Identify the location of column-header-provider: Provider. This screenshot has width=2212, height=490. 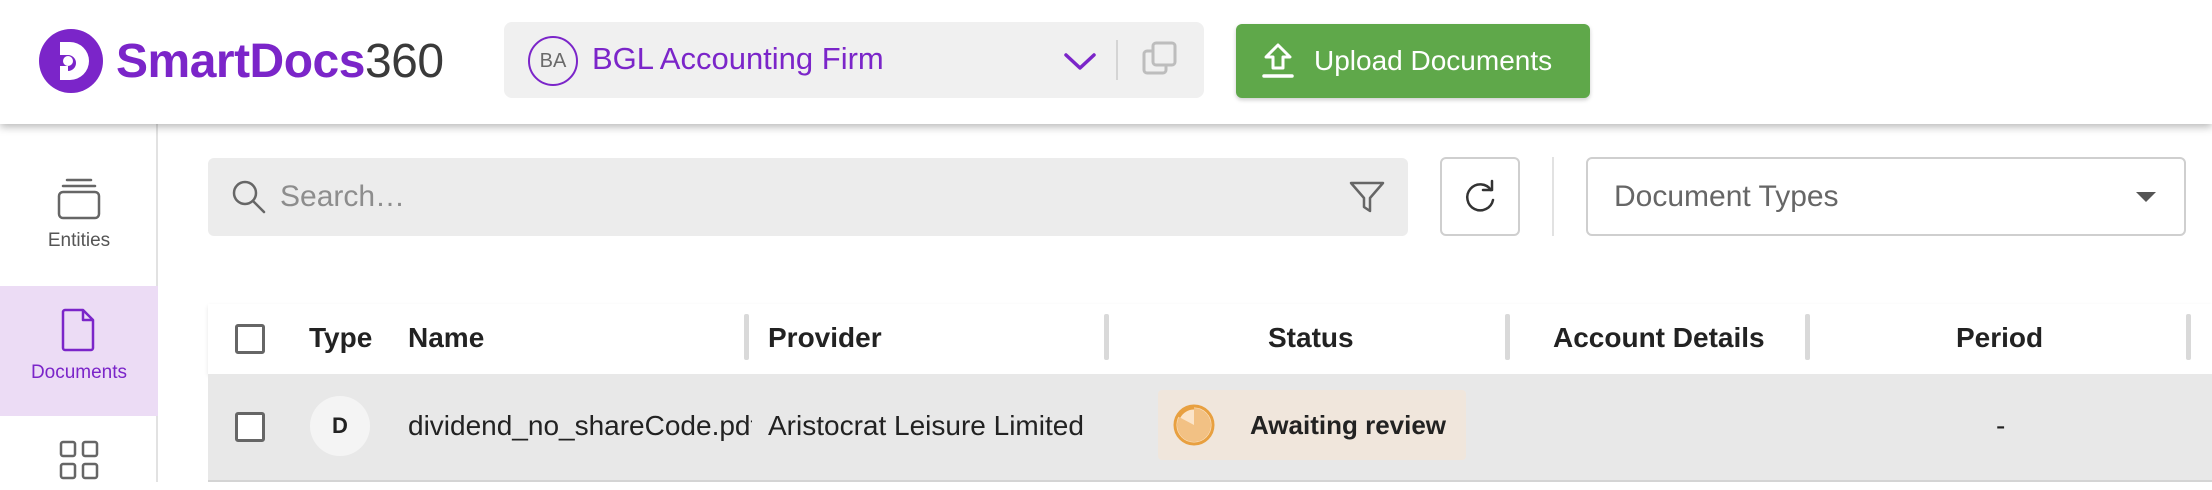
(825, 338).